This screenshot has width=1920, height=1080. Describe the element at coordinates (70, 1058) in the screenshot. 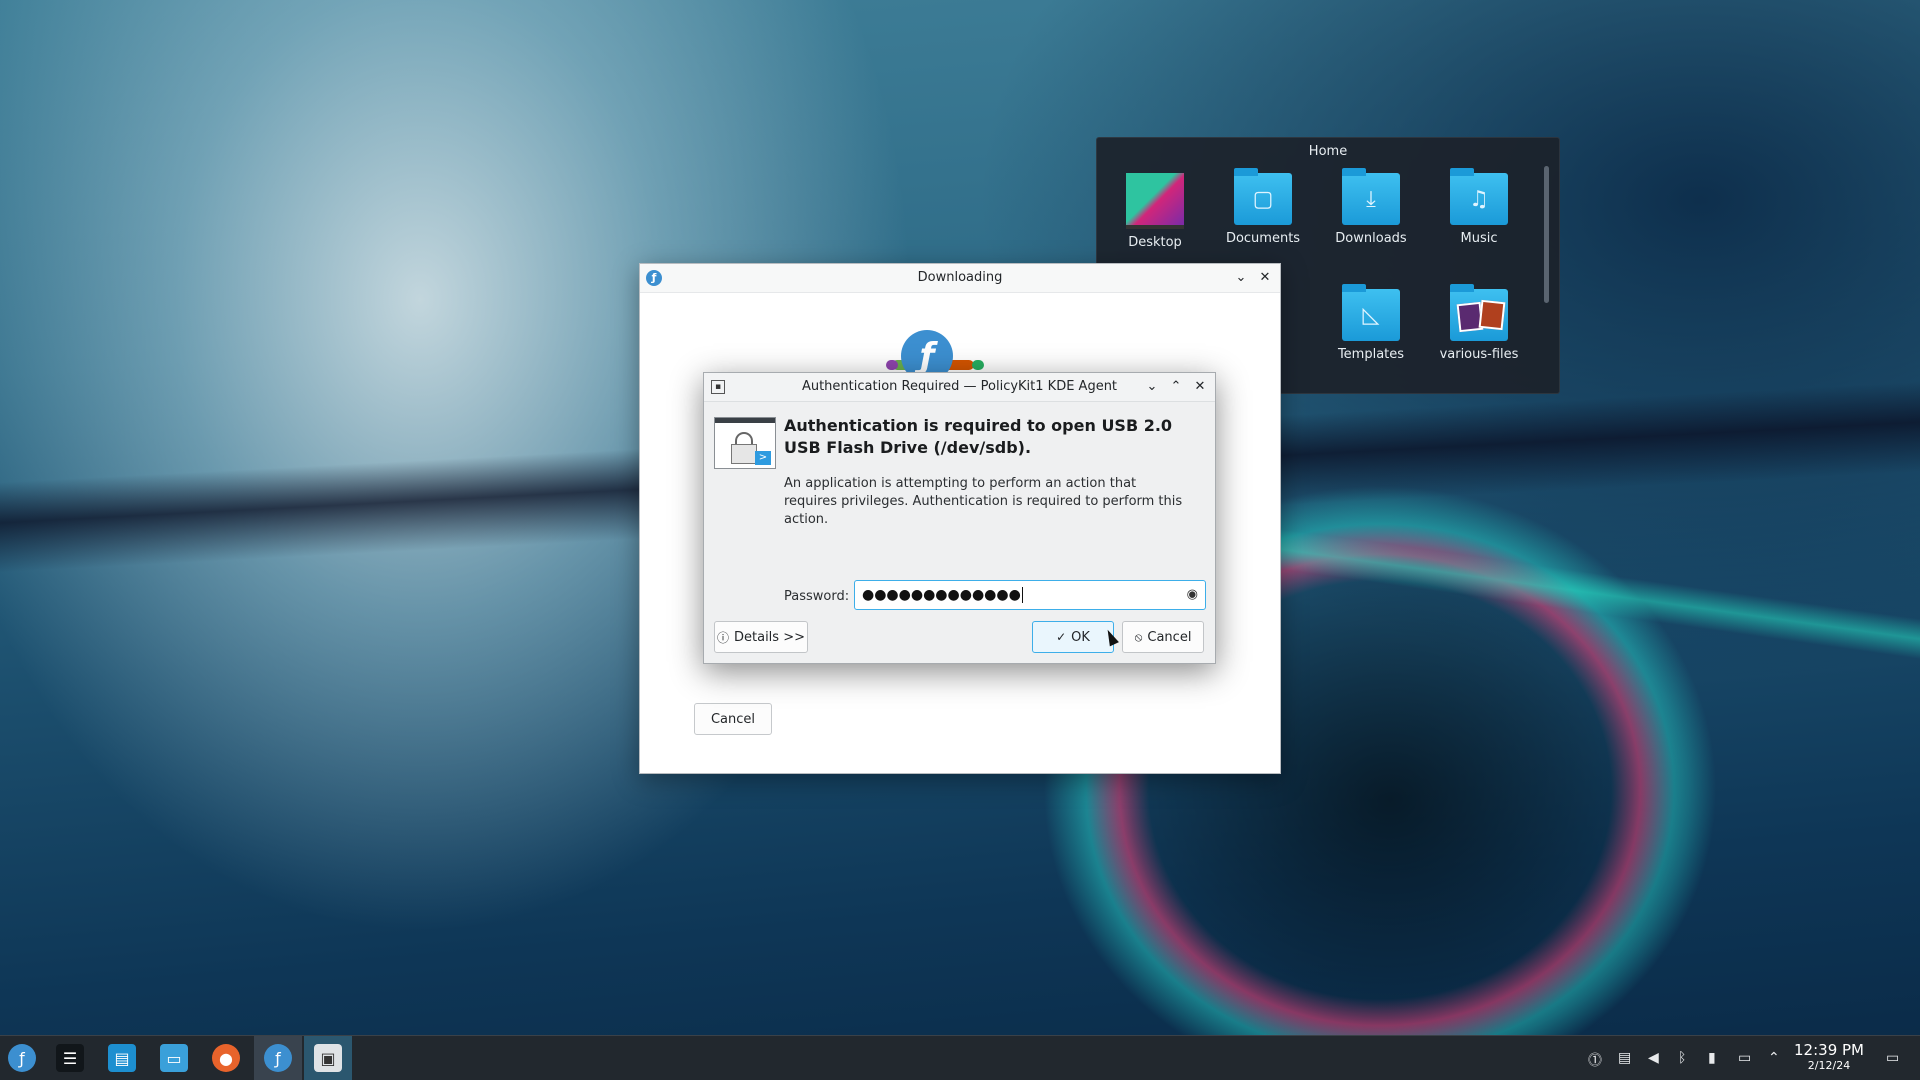

I see `system-settings-icon: ☰` at that location.